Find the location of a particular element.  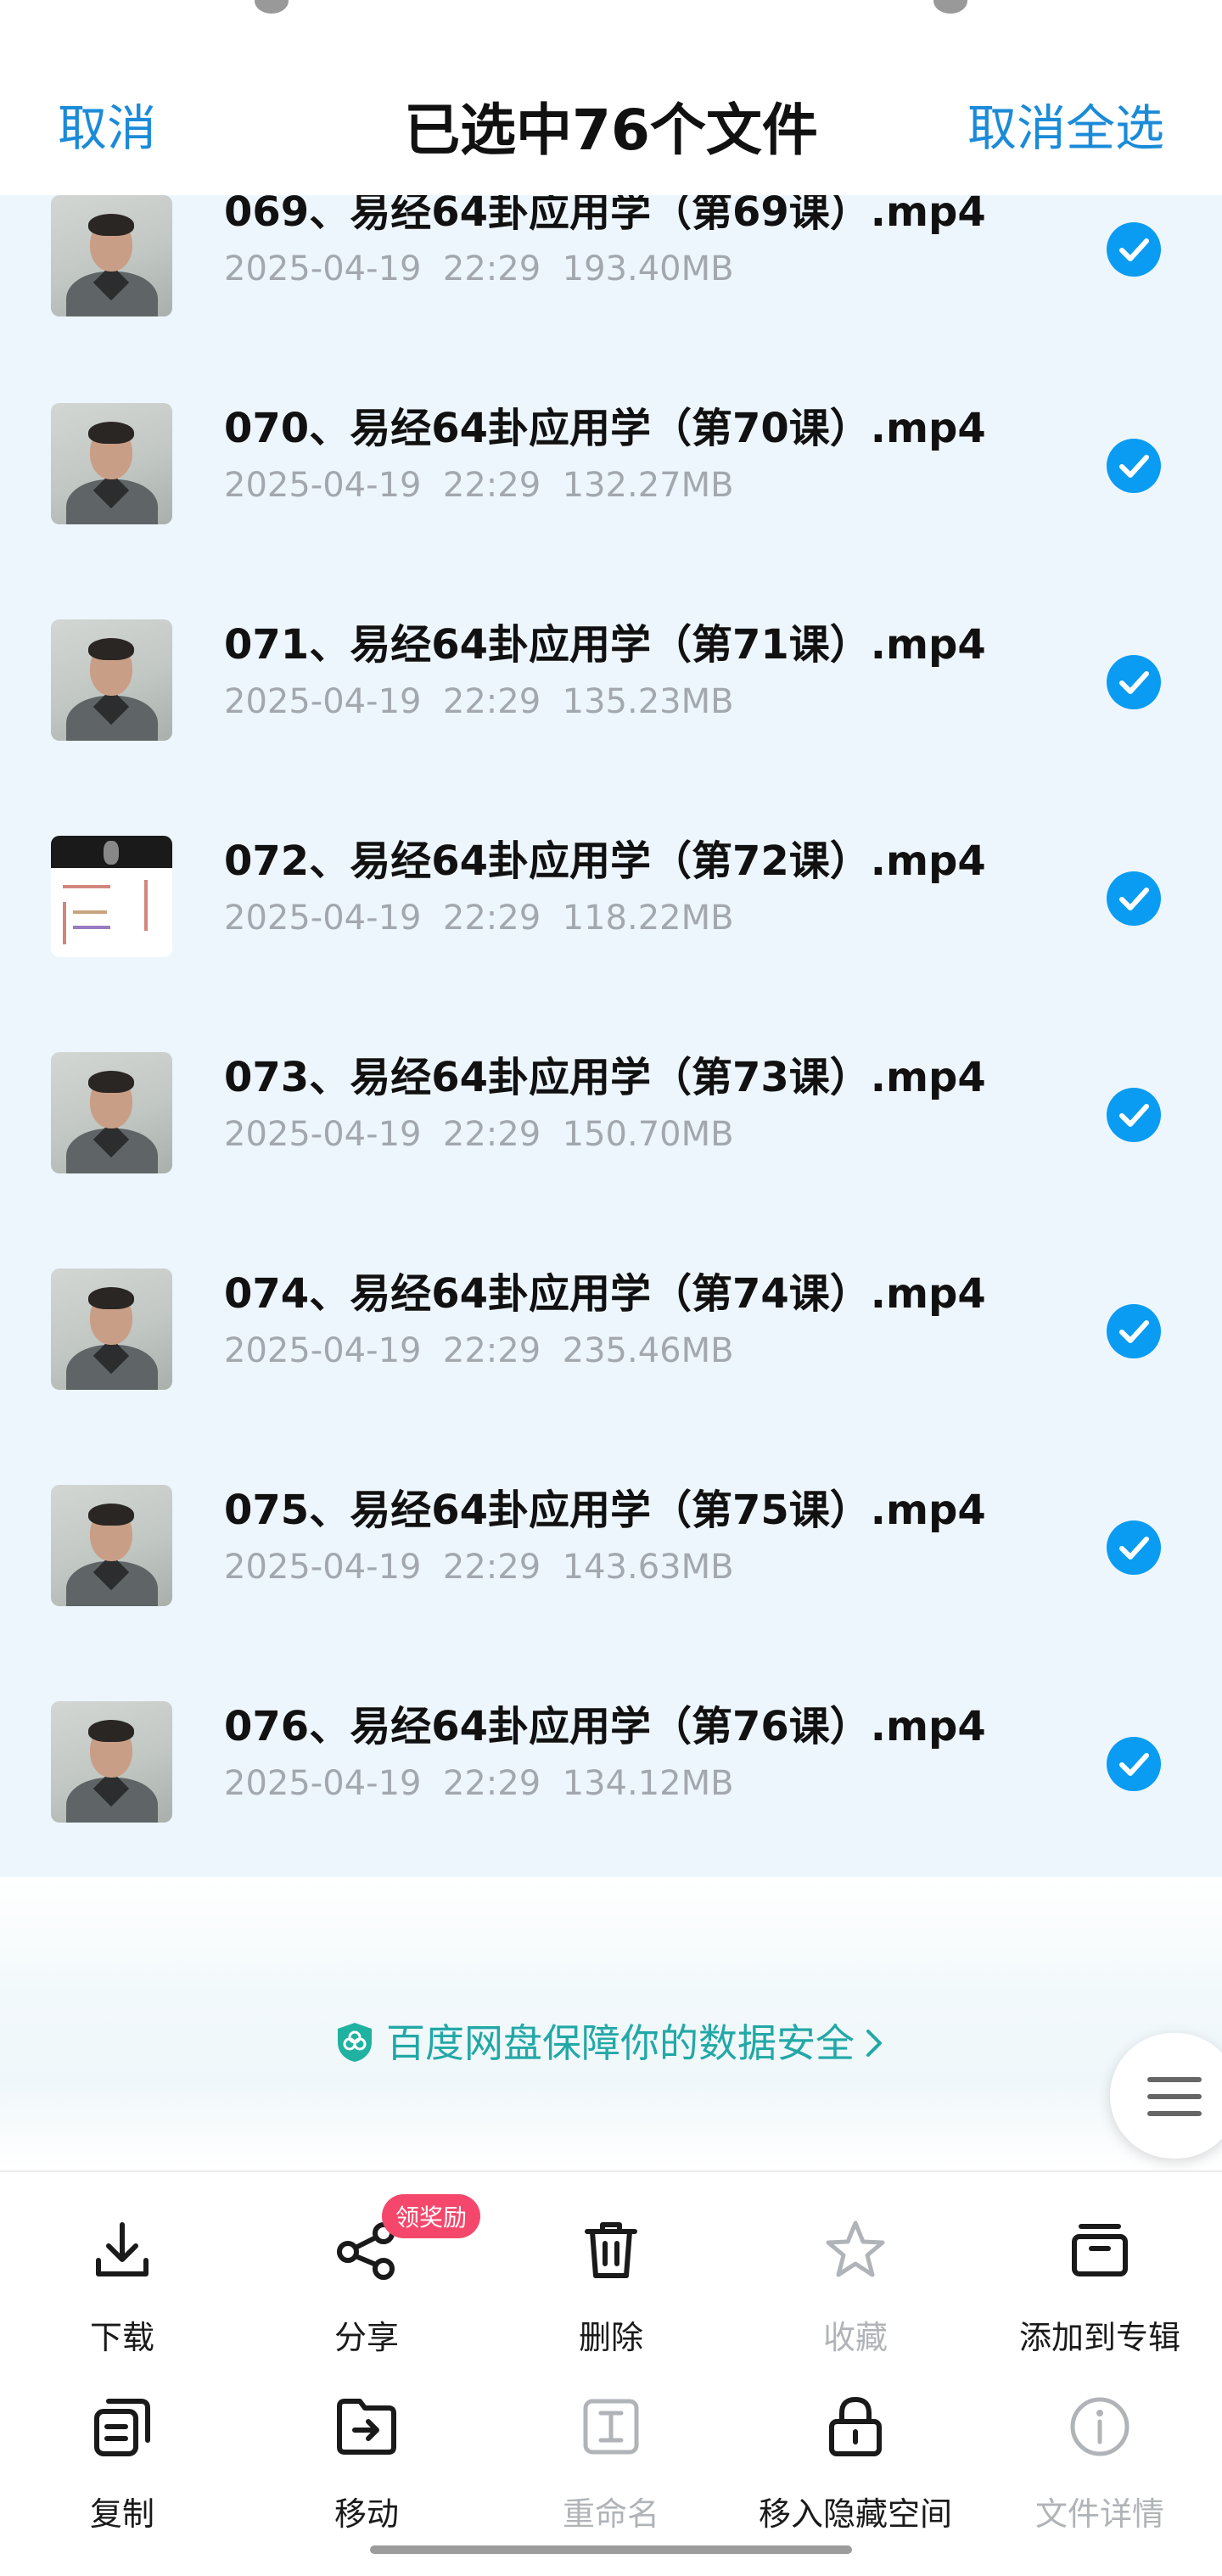

toolbar-label: 添加到专辑 is located at coordinates (1099, 2337).